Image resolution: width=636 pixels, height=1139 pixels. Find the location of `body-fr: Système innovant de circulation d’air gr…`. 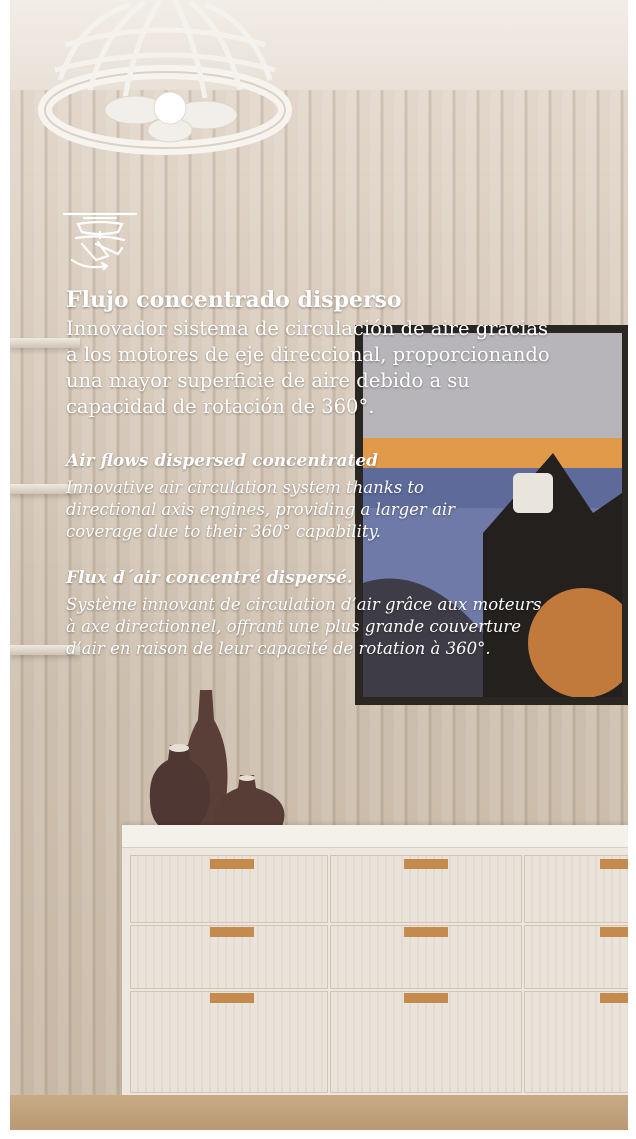

body-fr: Système innovant de circulation d’air gr… is located at coordinates (304, 626).